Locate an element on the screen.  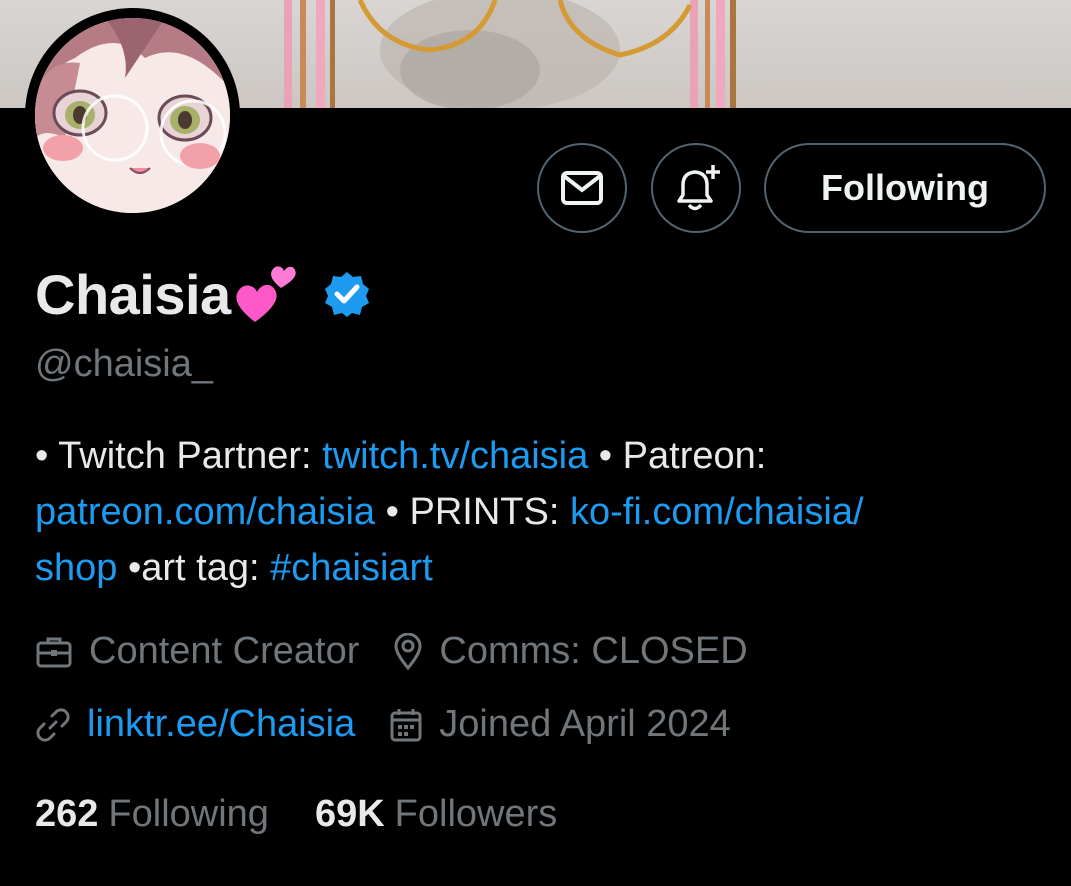
envelope-icon is located at coordinates (582, 188).